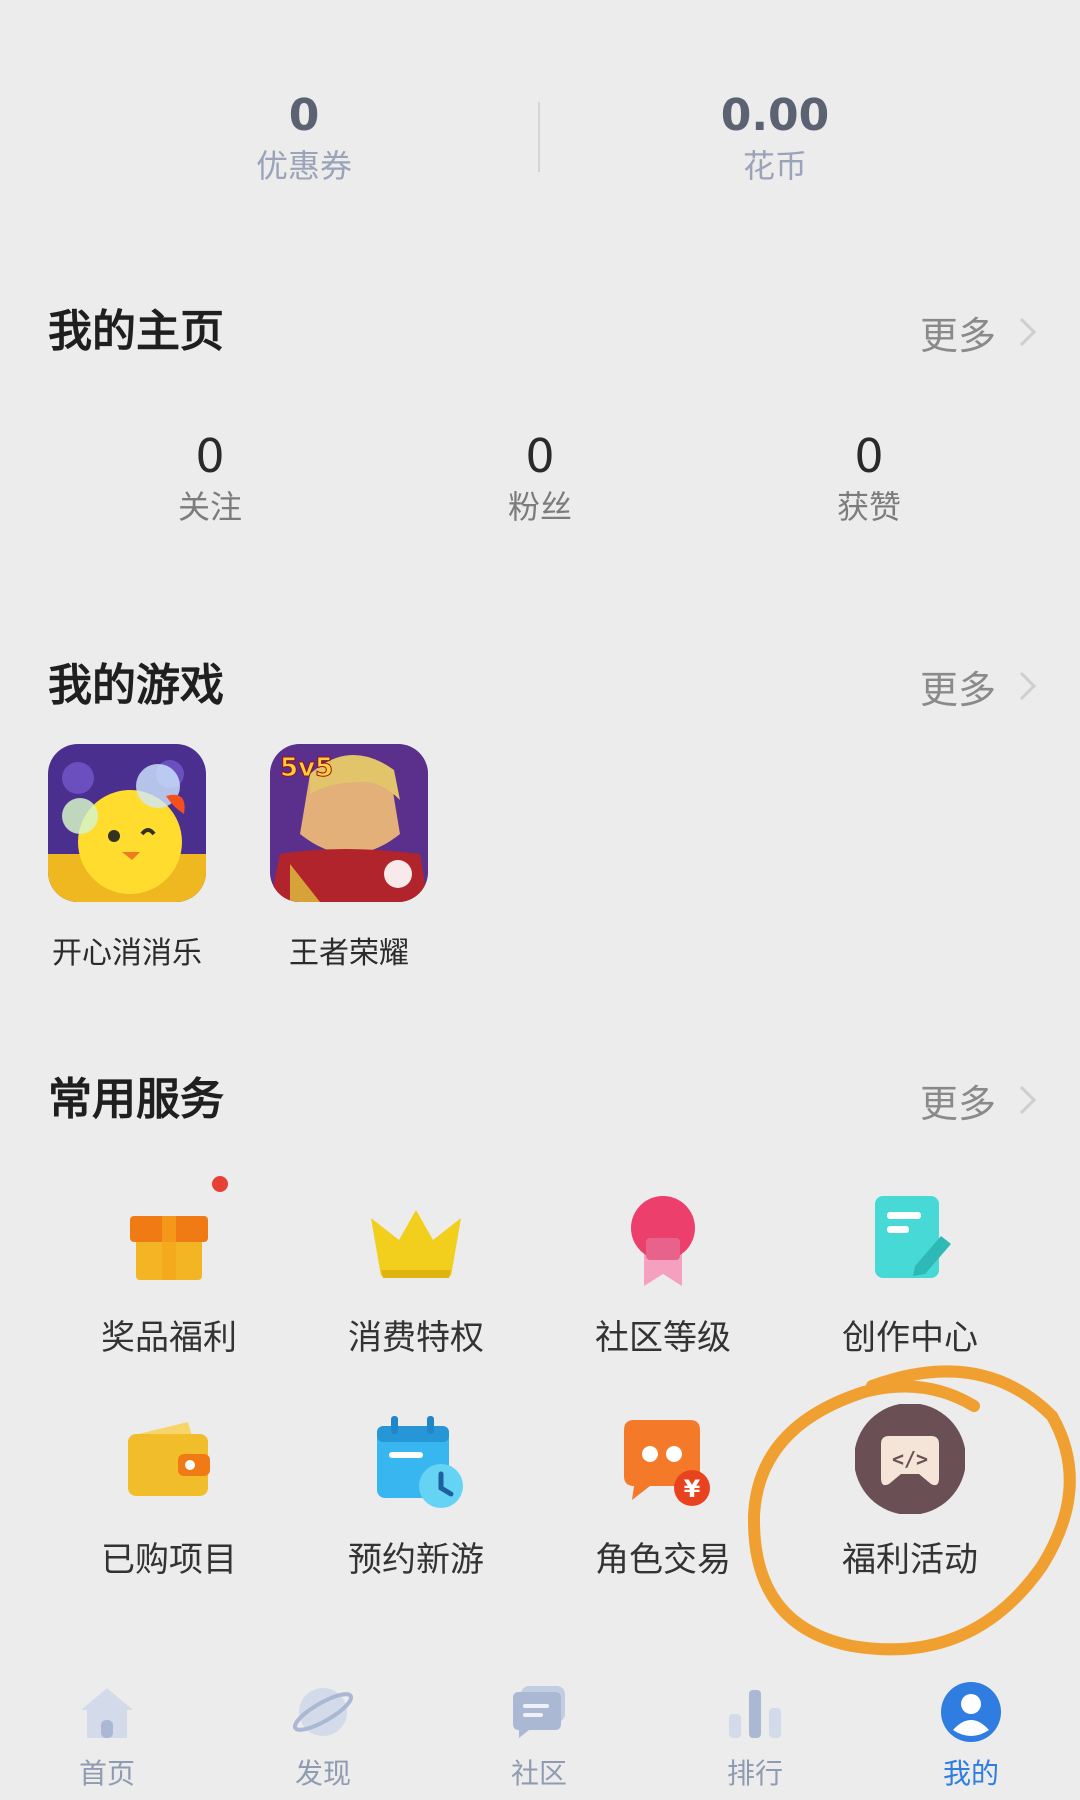 This screenshot has width=1080, height=1800. I want to click on games-more-link: 更多, so click(978, 686).